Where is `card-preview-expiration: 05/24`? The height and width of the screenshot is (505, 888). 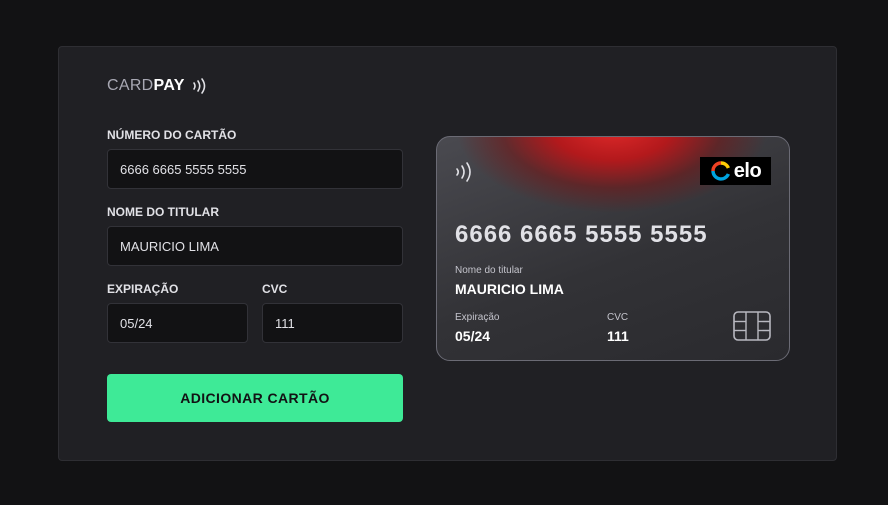 card-preview-expiration: 05/24 is located at coordinates (473, 336).